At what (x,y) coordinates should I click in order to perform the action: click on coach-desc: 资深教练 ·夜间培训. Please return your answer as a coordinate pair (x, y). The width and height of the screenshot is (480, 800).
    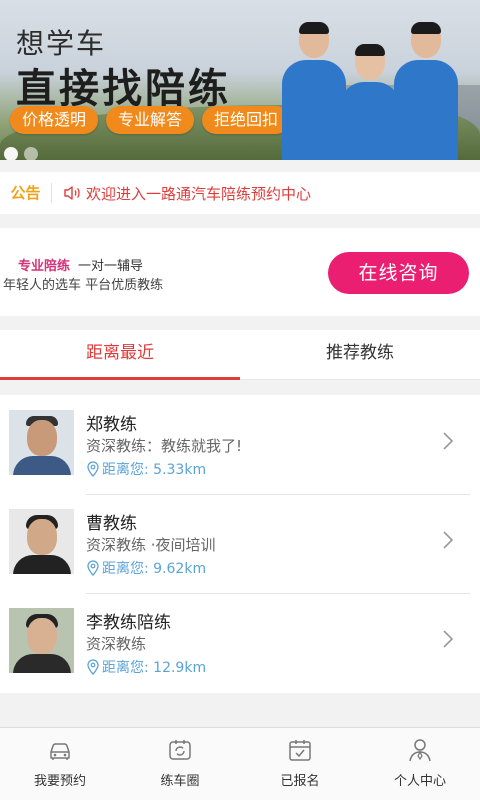
    Looking at the image, I should click on (151, 545).